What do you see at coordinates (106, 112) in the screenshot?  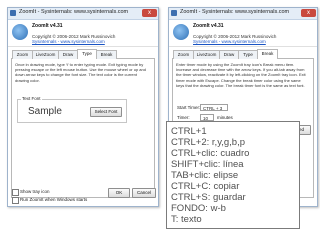 I see `select-font-button: Select Font` at bounding box center [106, 112].